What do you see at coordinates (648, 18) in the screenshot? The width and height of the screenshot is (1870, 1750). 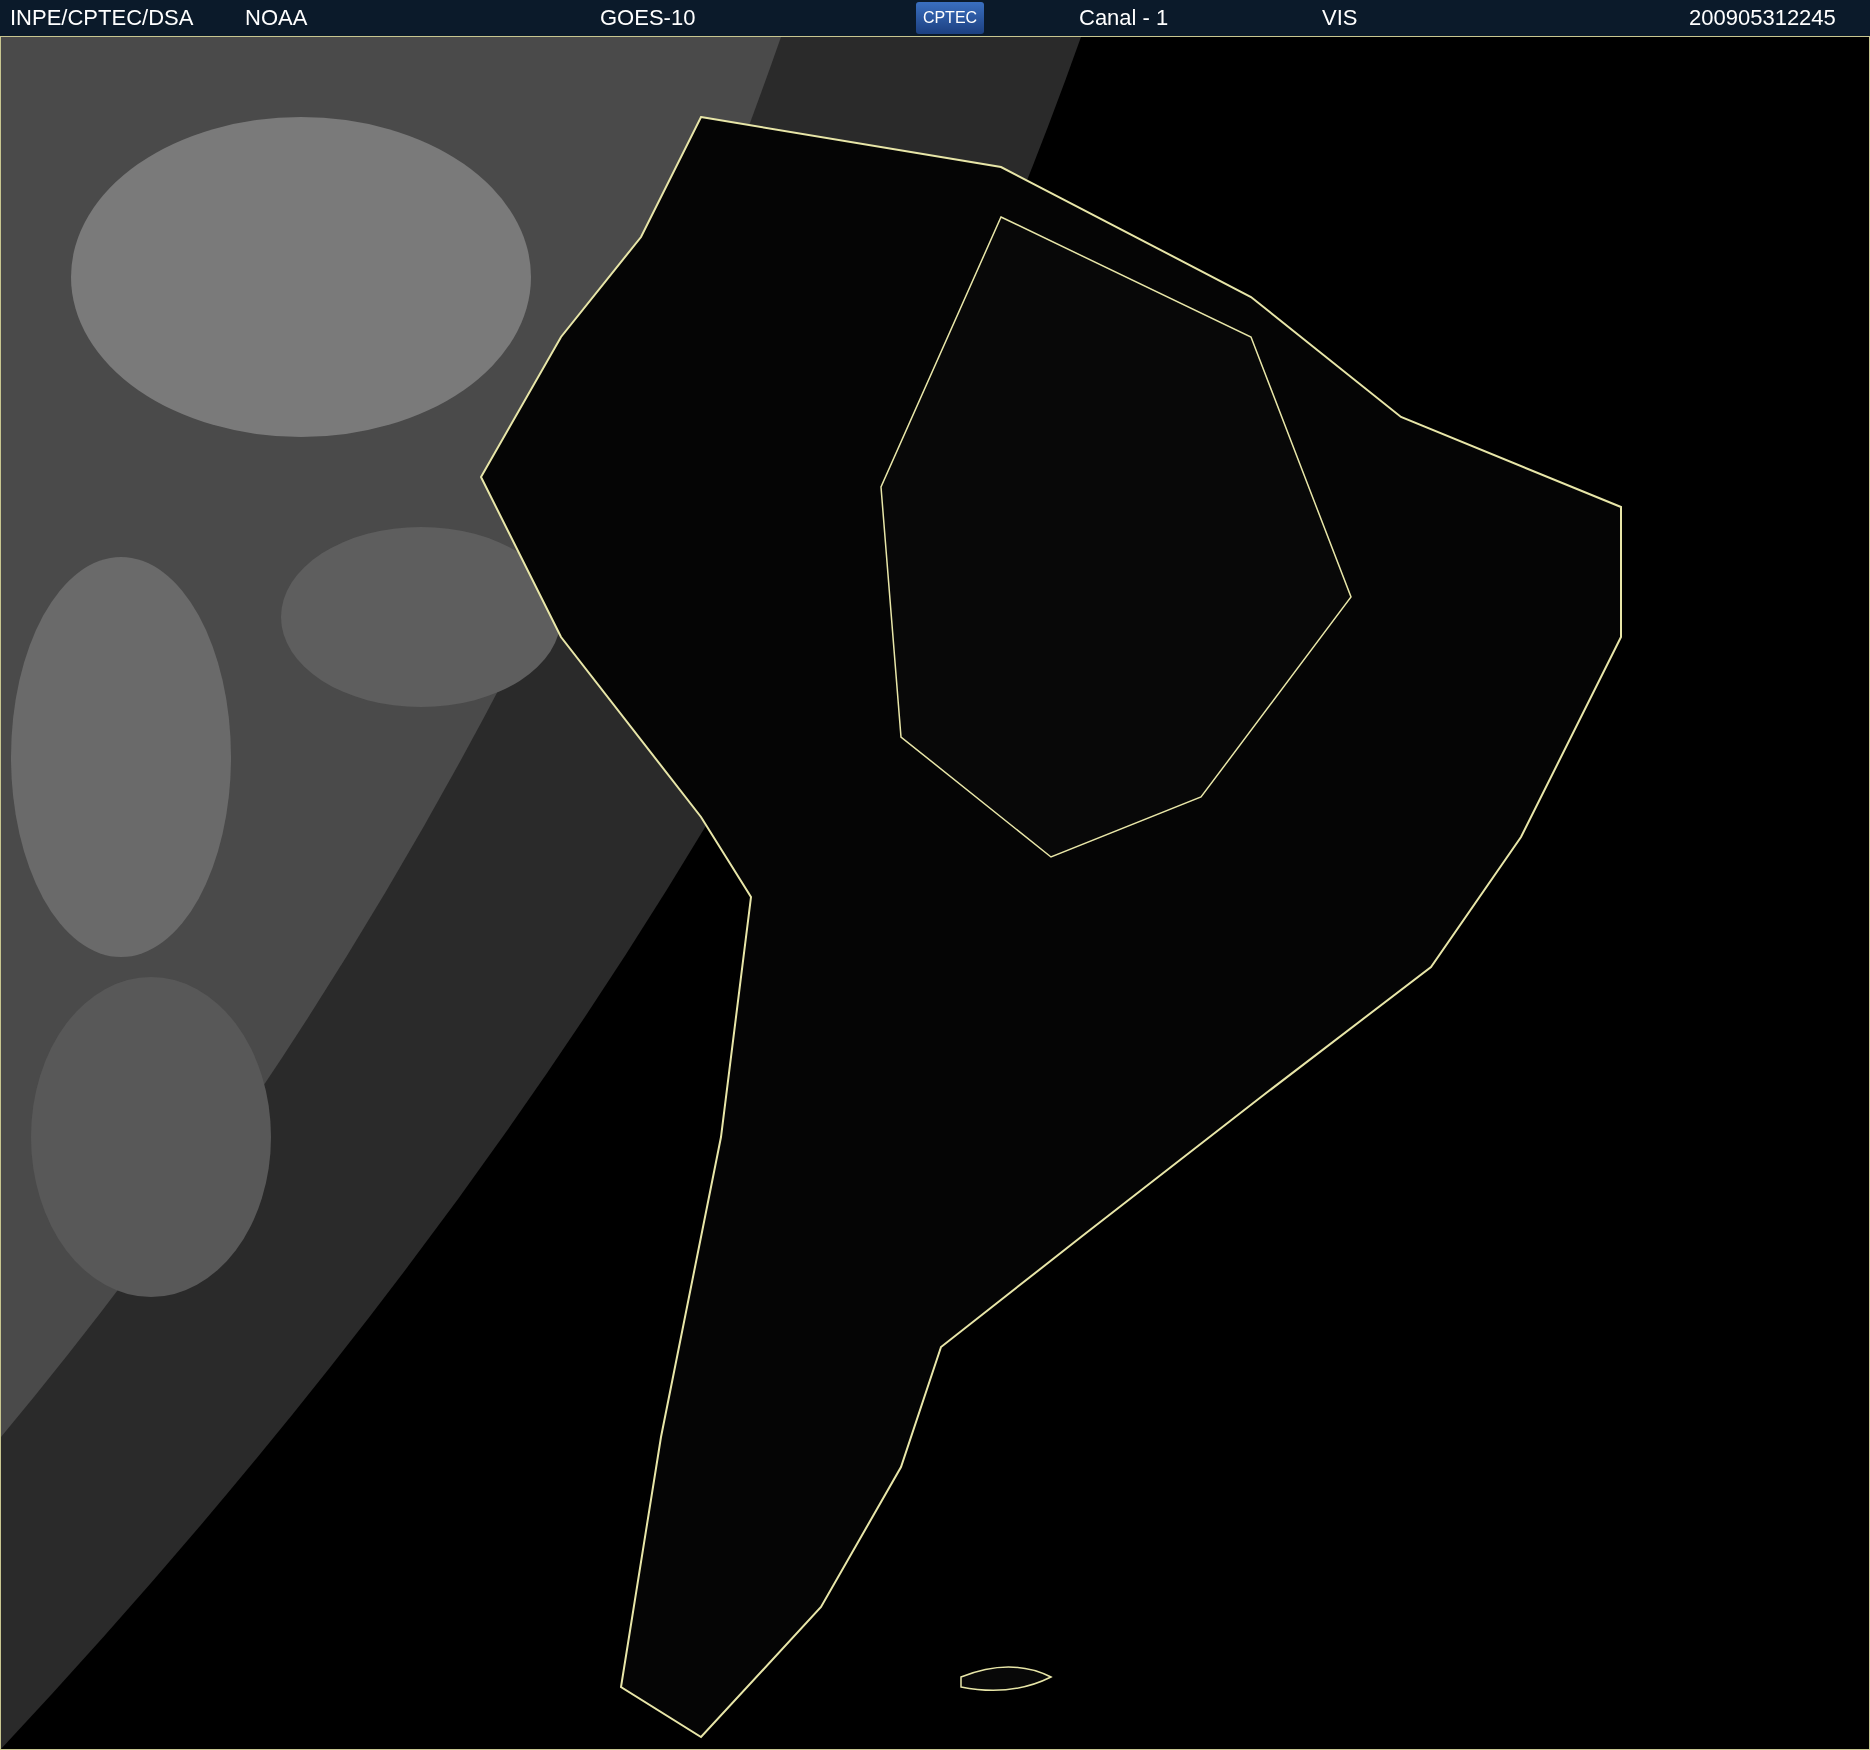 I see `satellite-label: GOES-10` at bounding box center [648, 18].